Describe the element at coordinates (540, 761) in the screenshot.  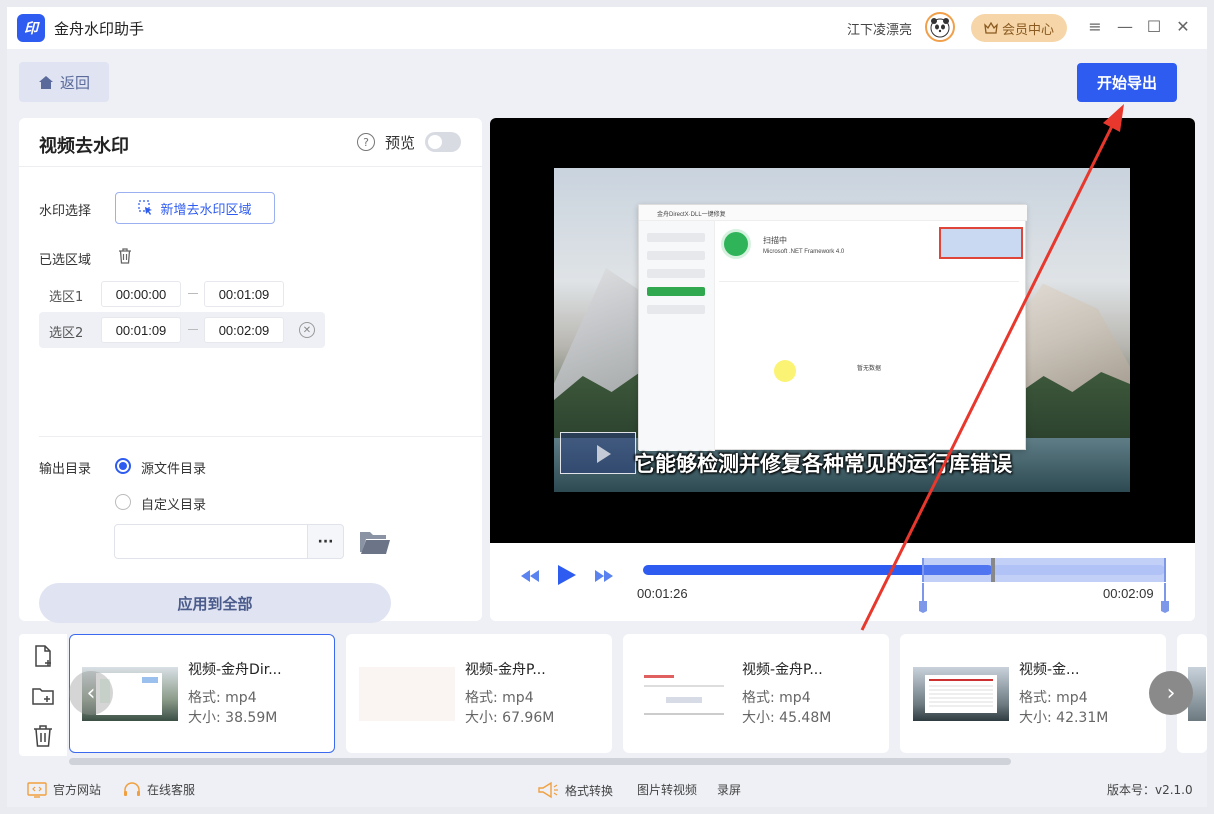
I see `horizontal-scrollbar` at that location.